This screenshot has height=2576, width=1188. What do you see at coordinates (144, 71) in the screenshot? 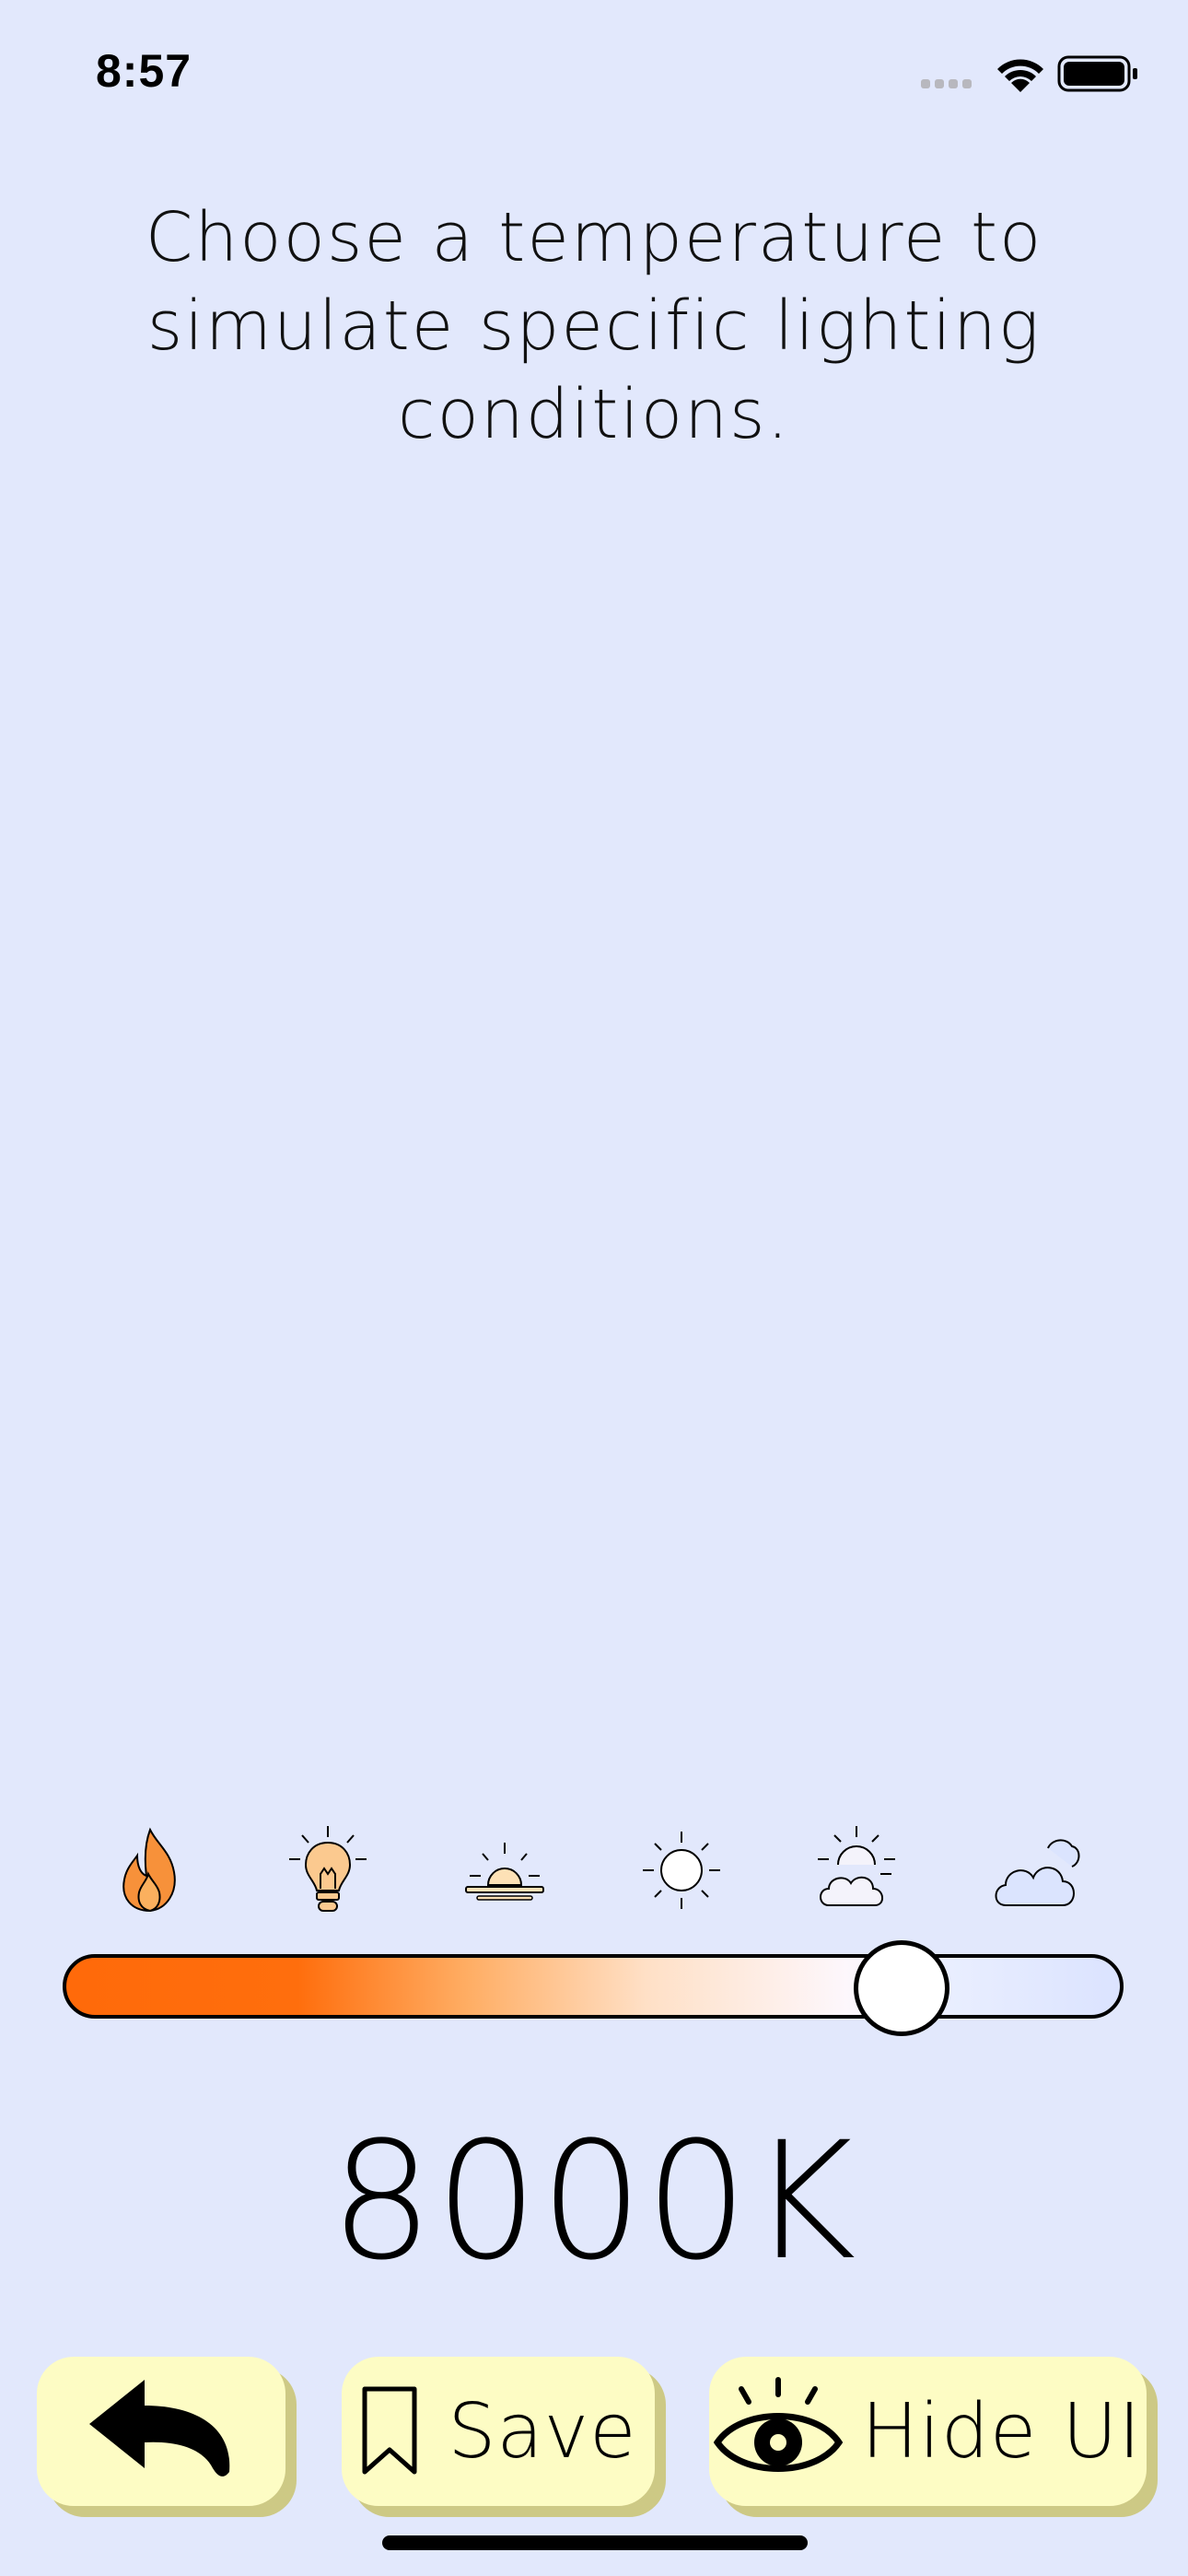
I see `status-time: 8:57` at bounding box center [144, 71].